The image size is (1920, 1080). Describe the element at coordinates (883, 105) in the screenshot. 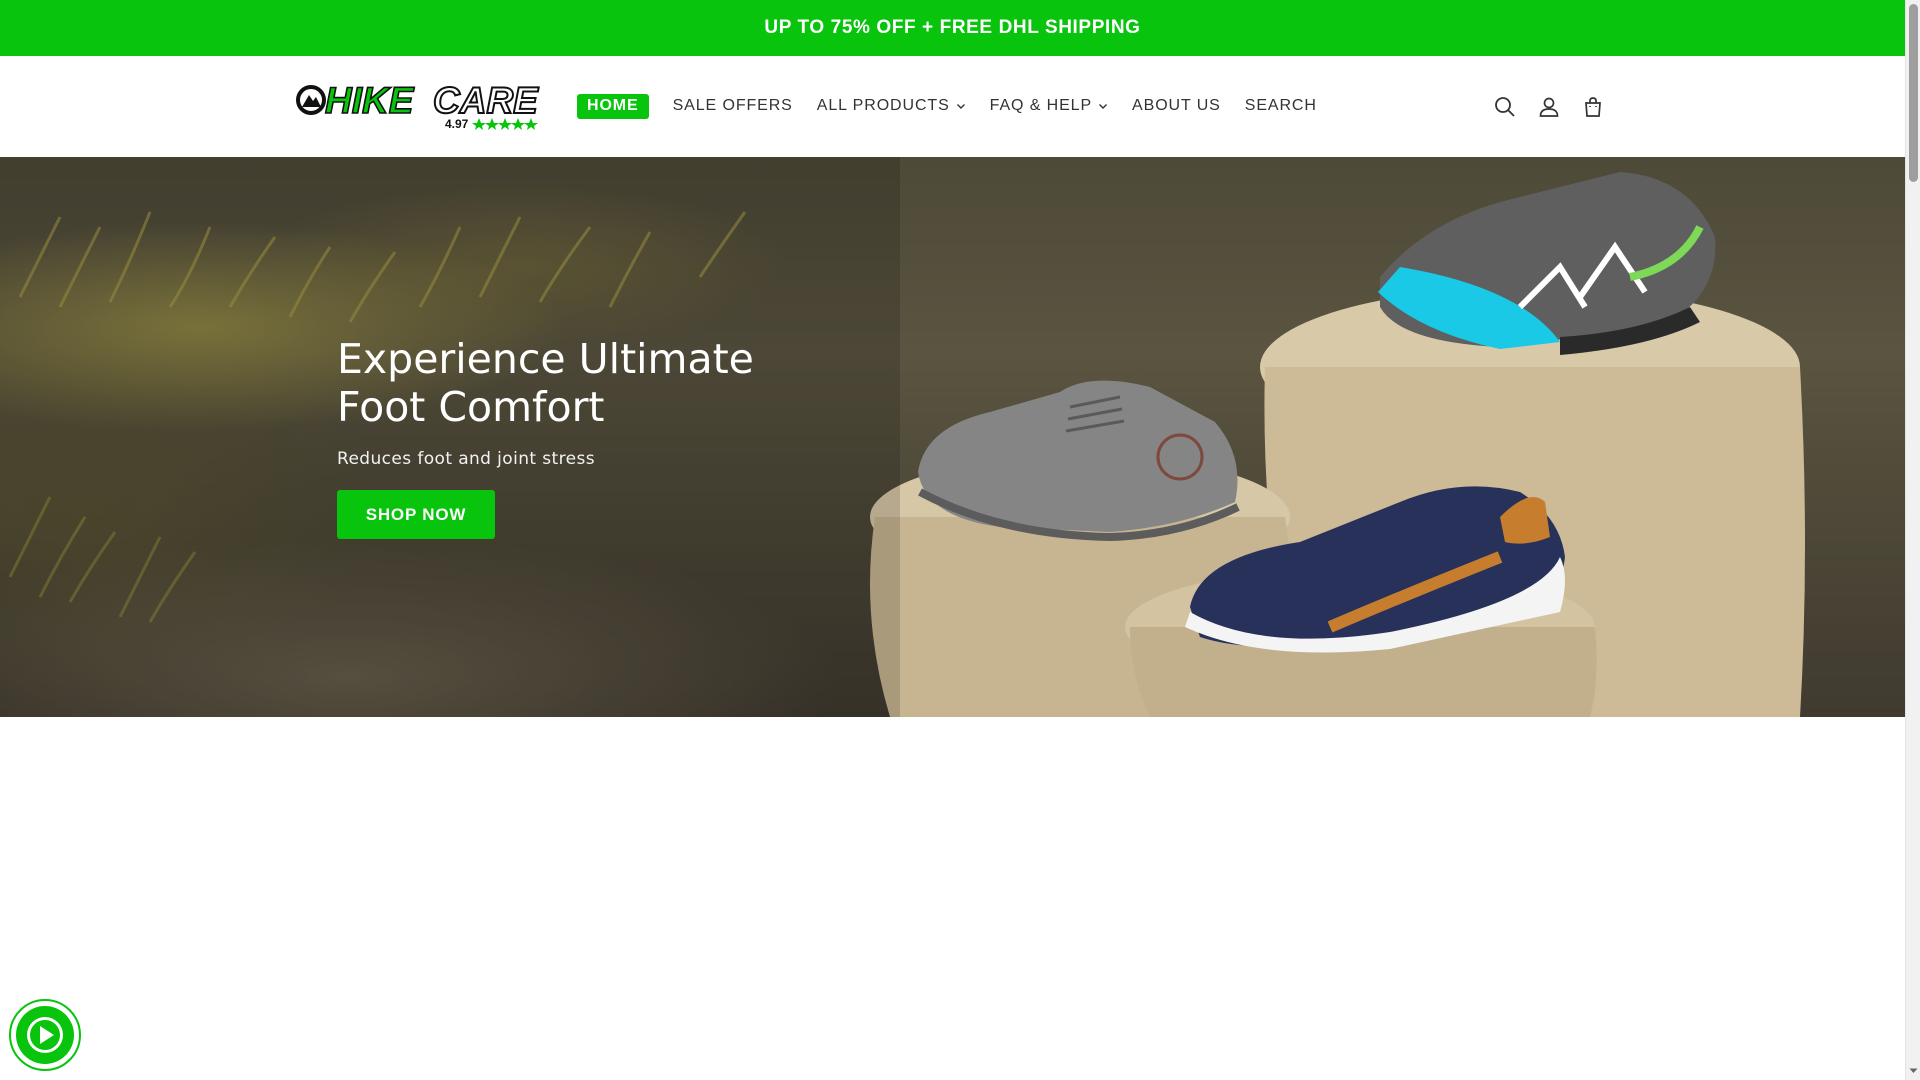

I see `nav-all-products-label: ALL PRODUCTS` at that location.